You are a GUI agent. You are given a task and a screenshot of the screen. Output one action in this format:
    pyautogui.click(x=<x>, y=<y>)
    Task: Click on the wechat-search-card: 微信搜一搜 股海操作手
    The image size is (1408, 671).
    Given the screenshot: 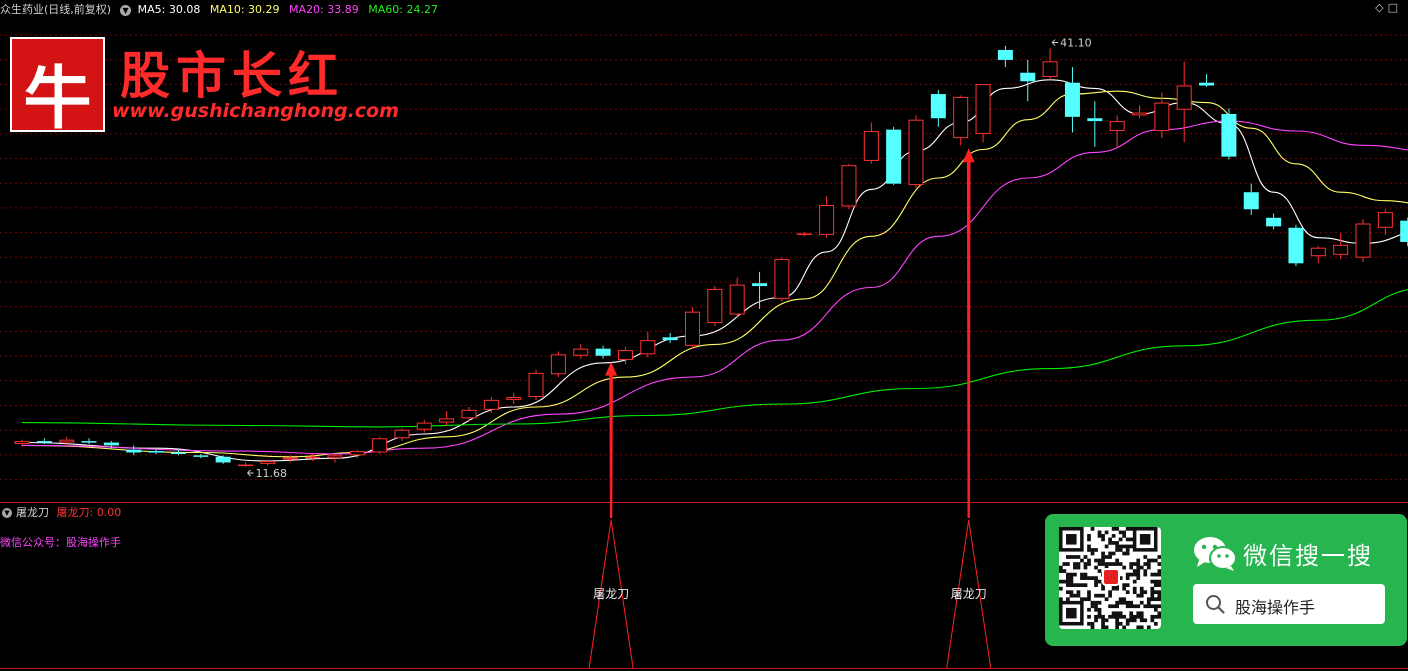 What is the action you would take?
    pyautogui.click(x=1226, y=580)
    